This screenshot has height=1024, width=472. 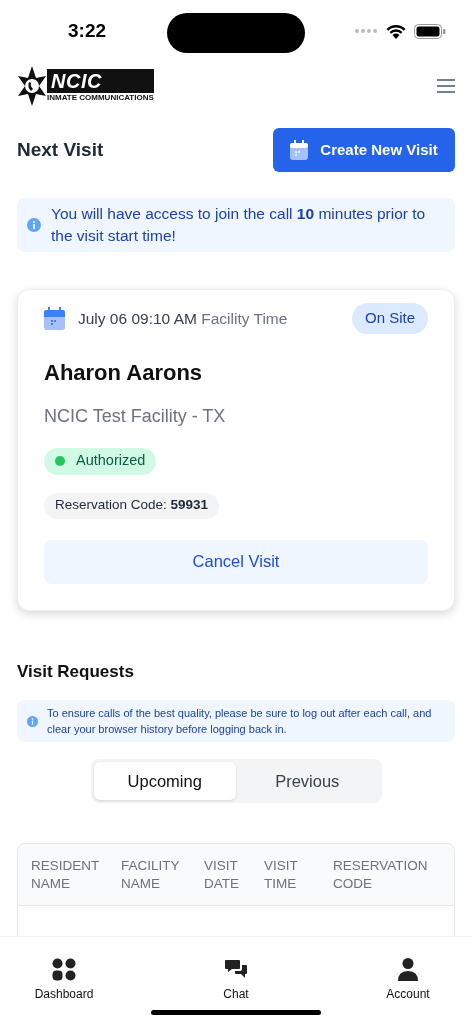 What do you see at coordinates (396, 31) in the screenshot?
I see `wifi-icon` at bounding box center [396, 31].